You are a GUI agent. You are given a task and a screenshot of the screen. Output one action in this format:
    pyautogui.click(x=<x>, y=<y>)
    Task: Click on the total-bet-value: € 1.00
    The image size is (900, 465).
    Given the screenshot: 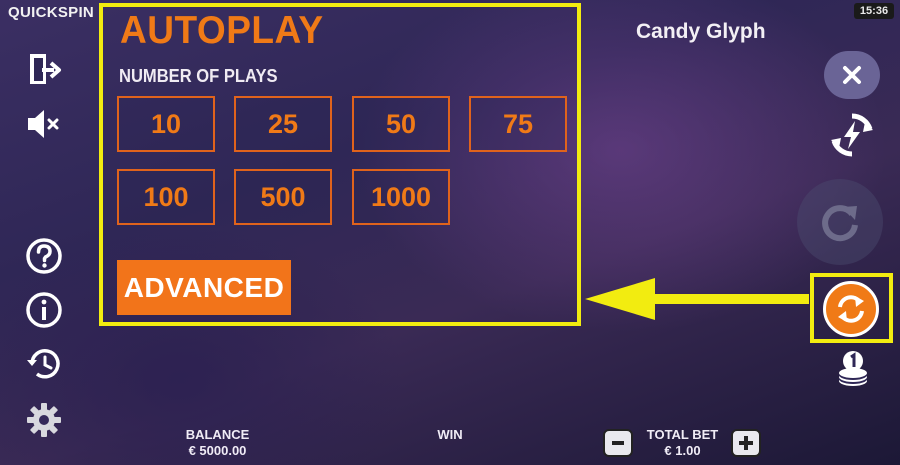 What is the action you would take?
    pyautogui.click(x=682, y=450)
    